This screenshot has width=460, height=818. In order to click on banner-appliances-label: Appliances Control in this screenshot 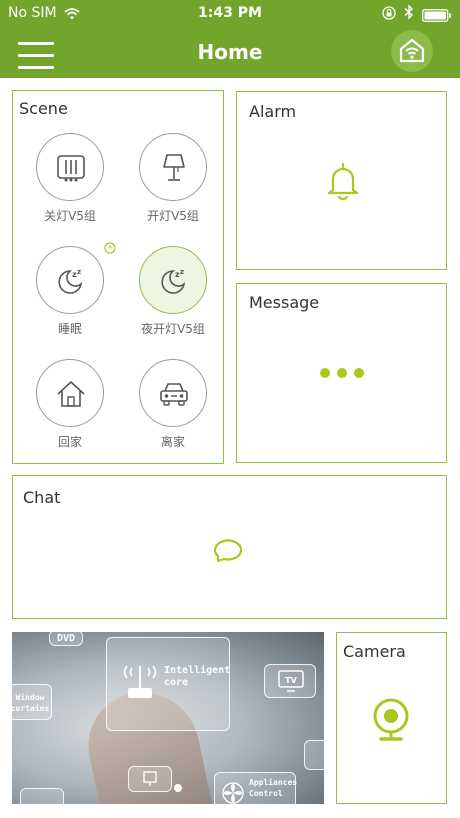, I will do `click(273, 788)`.